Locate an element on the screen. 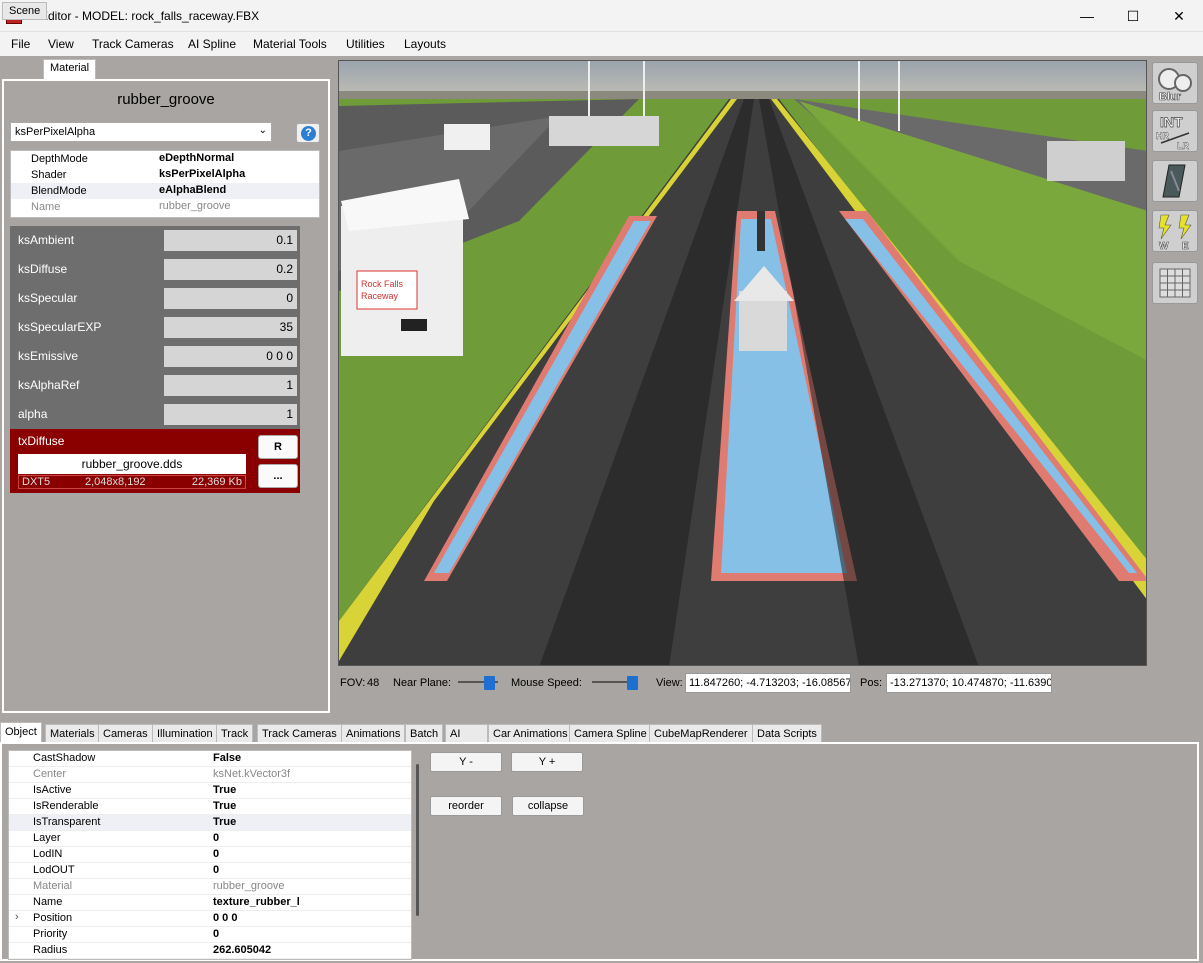 This screenshot has height=963, width=1203. property-row: › Position 0 0 0 is located at coordinates (210, 919).